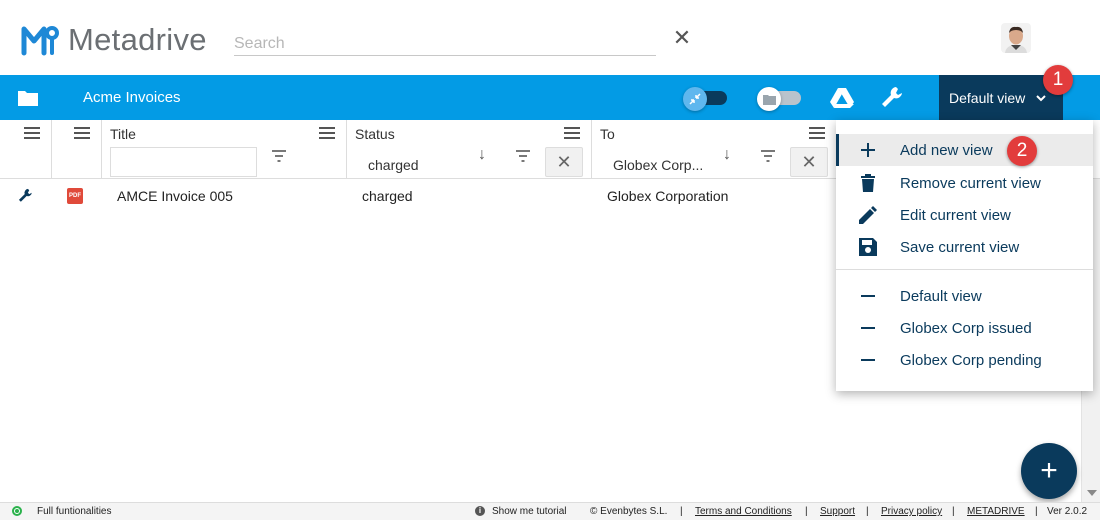  Describe the element at coordinates (743, 511) in the screenshot. I see `terms-link: Terms and Conditions` at that location.